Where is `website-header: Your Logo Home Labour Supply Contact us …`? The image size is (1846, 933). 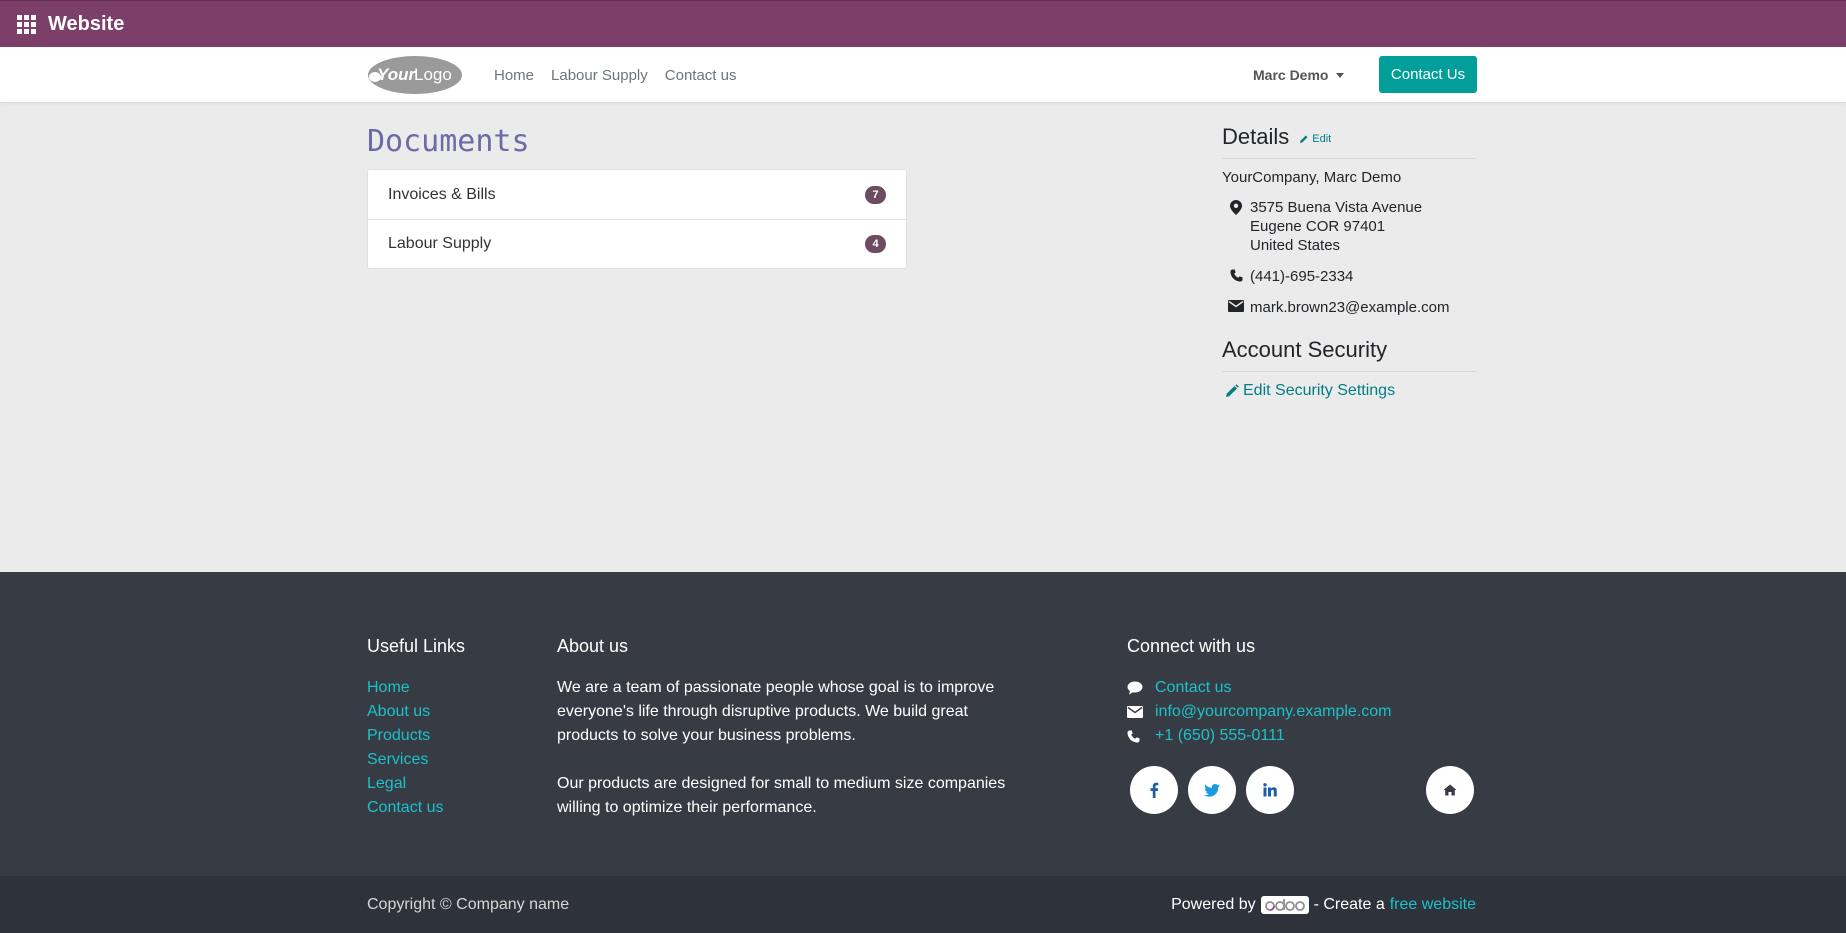 website-header: Your Logo Home Labour Supply Contact us … is located at coordinates (923, 75).